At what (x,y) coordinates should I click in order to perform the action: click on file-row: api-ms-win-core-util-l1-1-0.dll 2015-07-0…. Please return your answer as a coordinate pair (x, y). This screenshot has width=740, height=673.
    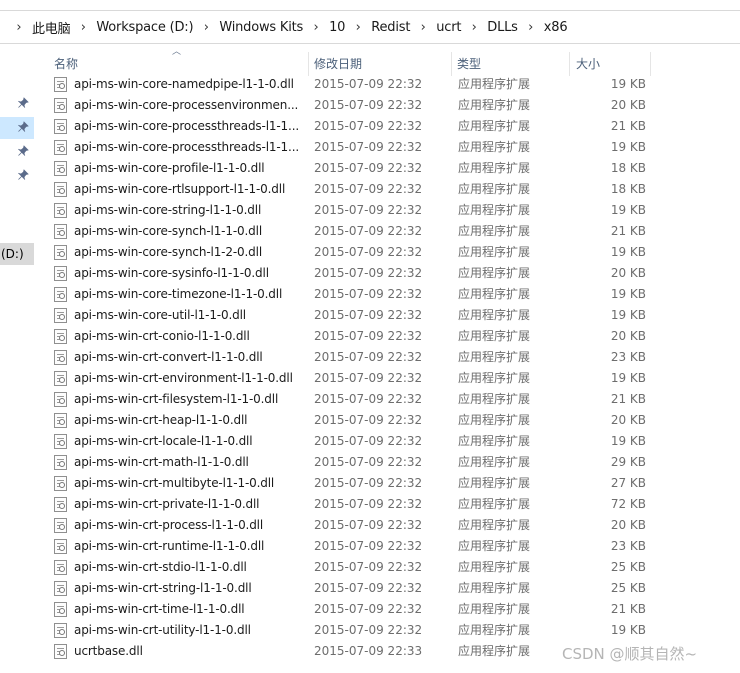
    Looking at the image, I should click on (351, 315).